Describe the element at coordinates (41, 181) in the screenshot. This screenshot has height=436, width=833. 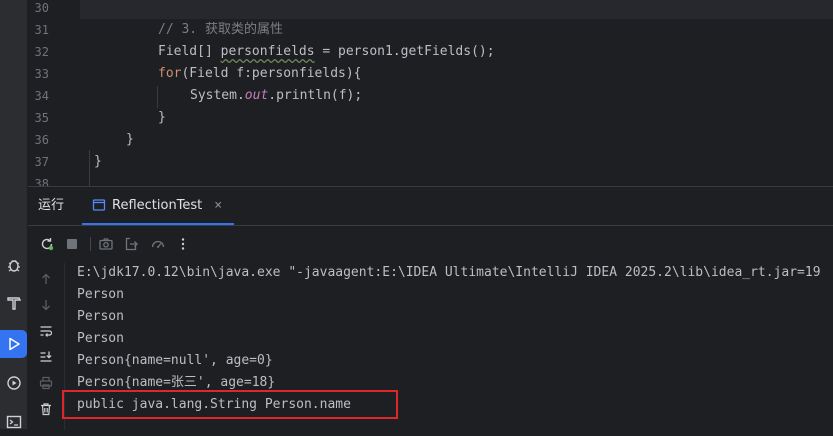
I see `line-number: 38` at that location.